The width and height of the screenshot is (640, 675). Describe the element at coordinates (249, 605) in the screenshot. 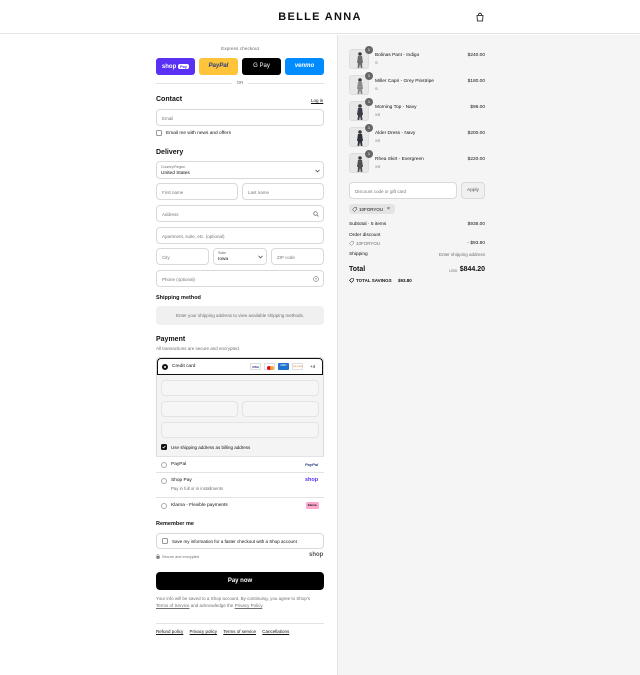

I see `privacy-link: Privacy Policy` at that location.